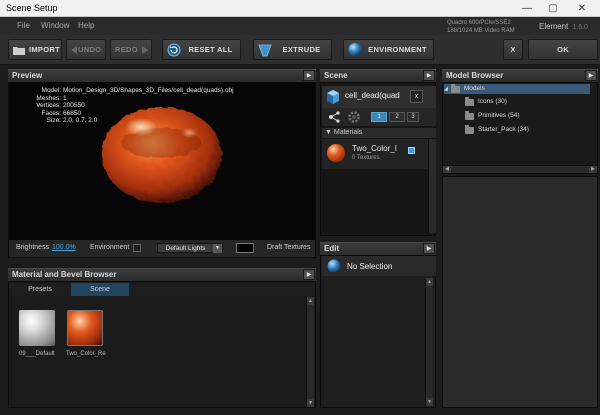 The image size is (600, 415). I want to click on lights-dropdown: Default Lights ▼, so click(190, 248).